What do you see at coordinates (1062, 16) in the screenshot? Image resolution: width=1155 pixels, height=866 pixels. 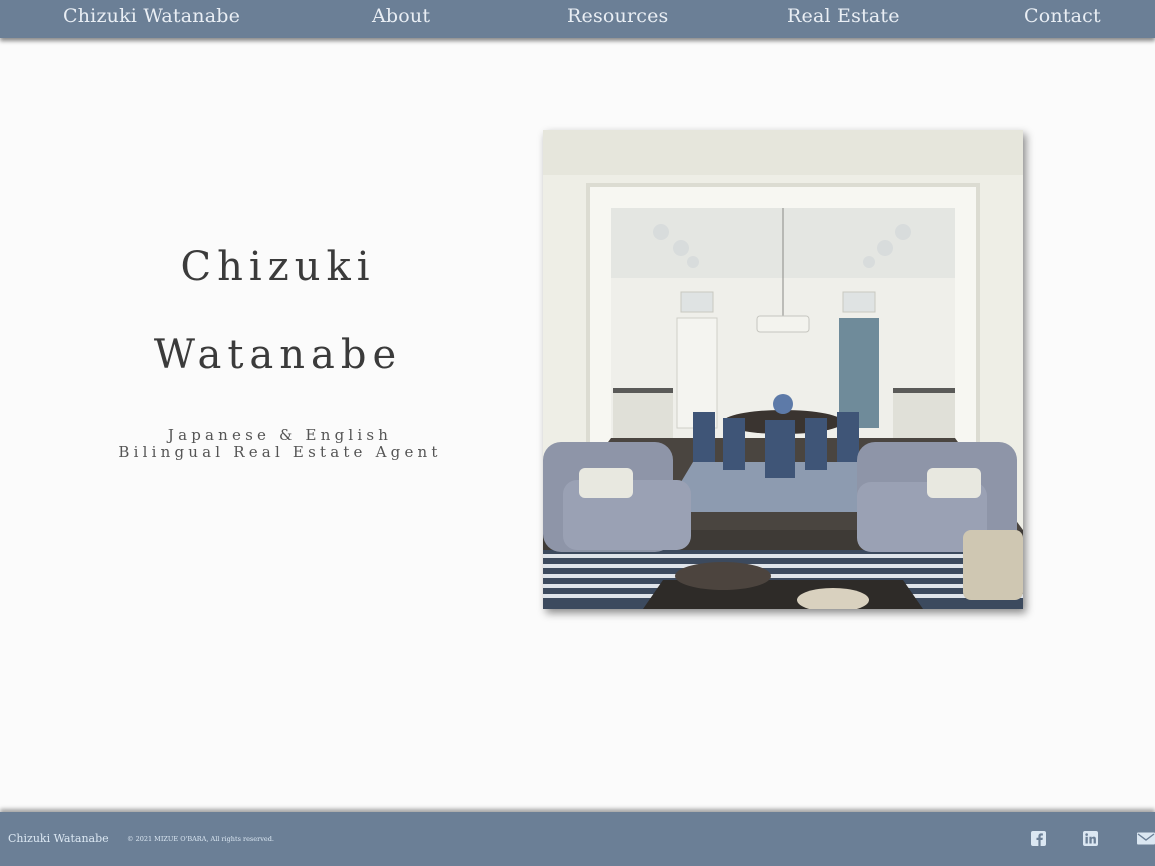 I see `nav-contact-link: Contact` at bounding box center [1062, 16].